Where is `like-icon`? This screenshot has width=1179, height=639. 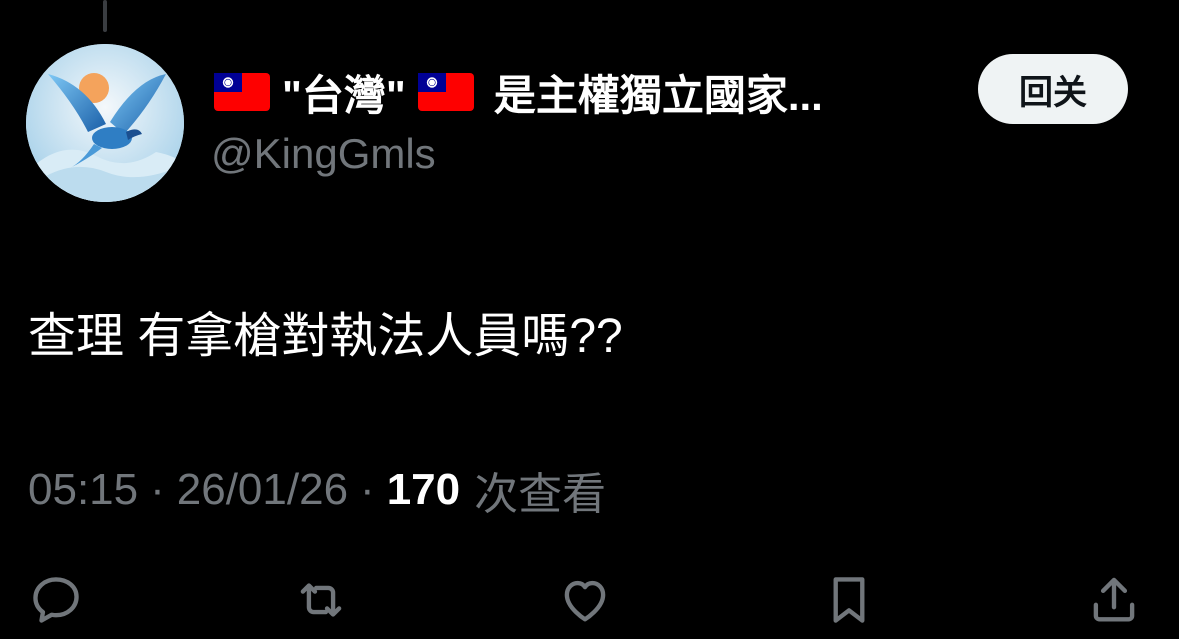 like-icon is located at coordinates (585, 601).